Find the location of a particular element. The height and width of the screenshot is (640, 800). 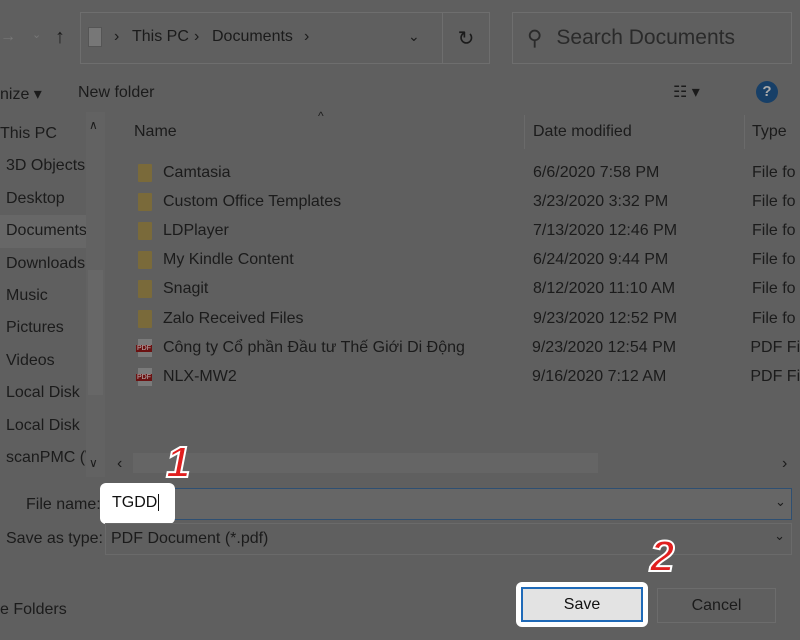

nav-item-desktop: Desktop is located at coordinates (43, 199).